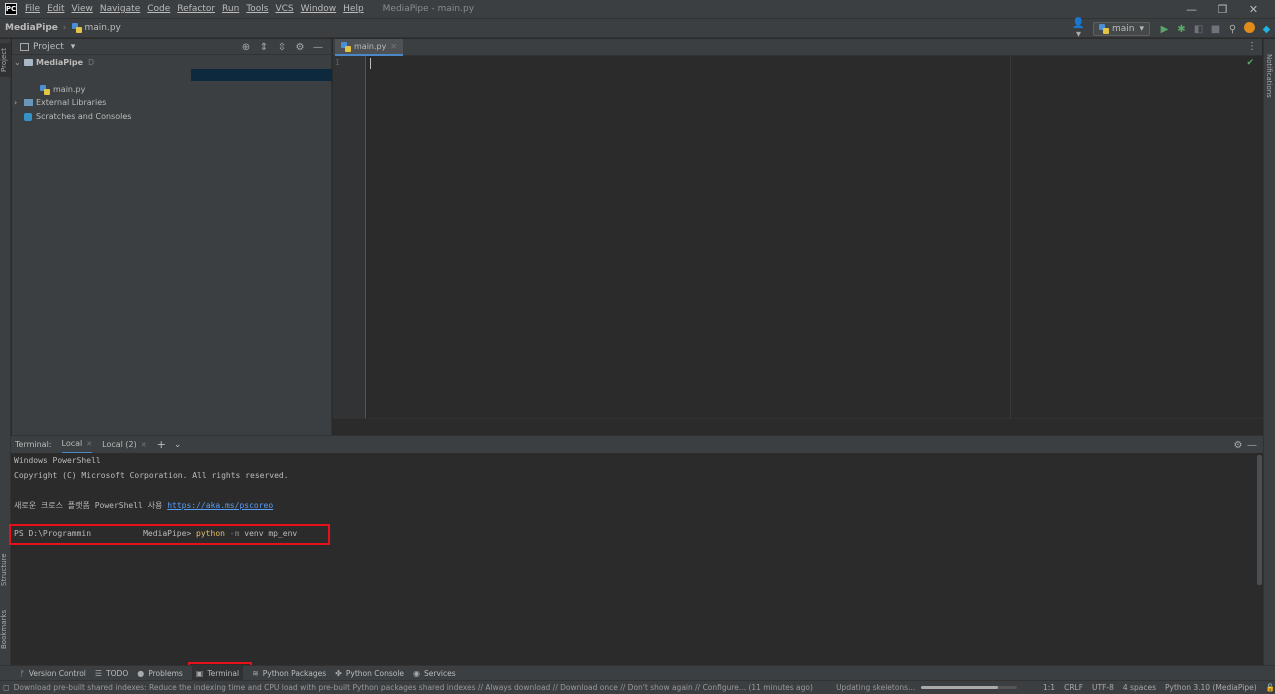  Describe the element at coordinates (76, 28) in the screenshot. I see `python-file-icon` at that location.